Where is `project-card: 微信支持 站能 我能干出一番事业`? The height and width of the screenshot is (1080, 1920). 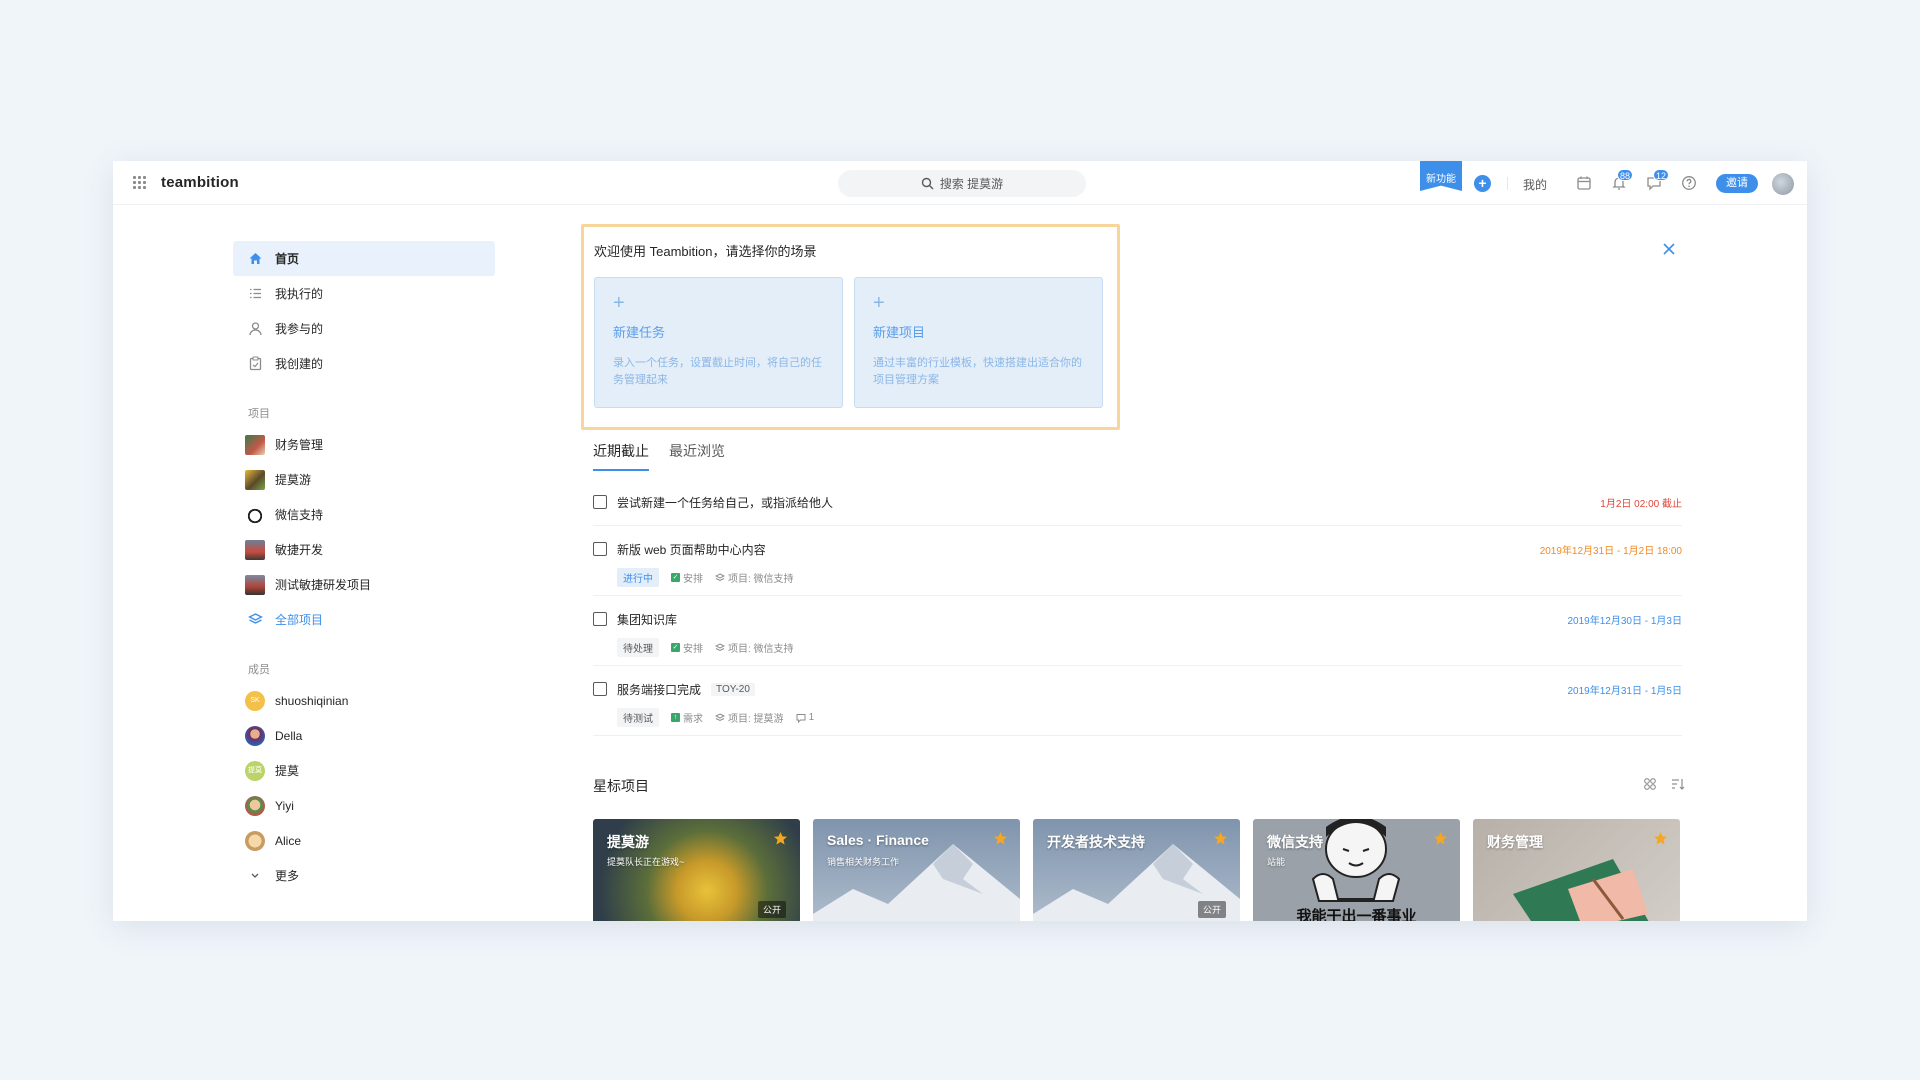
project-card: 微信支持 站能 我能干出一番事业 is located at coordinates (1356, 870).